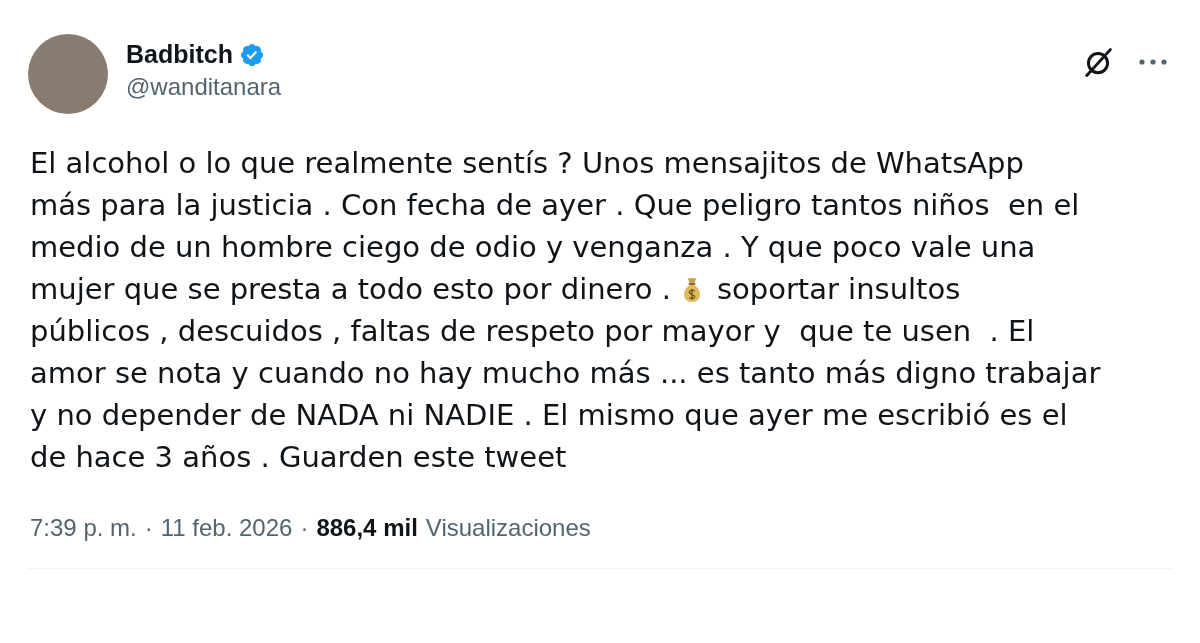 The height and width of the screenshot is (643, 1200). I want to click on author-handle: @wanditanara, so click(204, 87).